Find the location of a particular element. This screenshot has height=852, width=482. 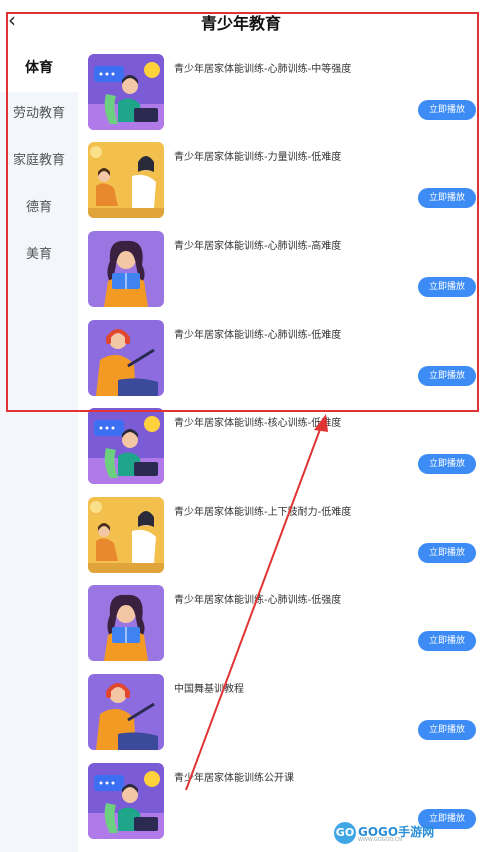

course-title: 青少年居家体能训练-心肺训练-低难度 is located at coordinates (258, 335).